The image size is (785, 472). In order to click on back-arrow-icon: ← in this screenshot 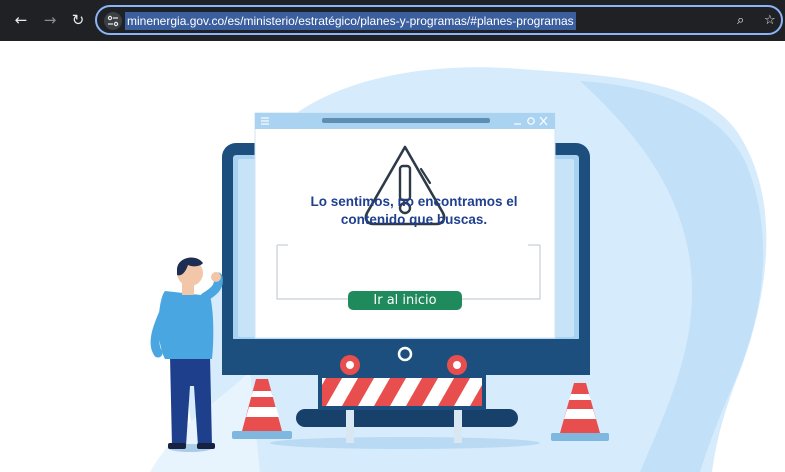, I will do `click(21, 20)`.